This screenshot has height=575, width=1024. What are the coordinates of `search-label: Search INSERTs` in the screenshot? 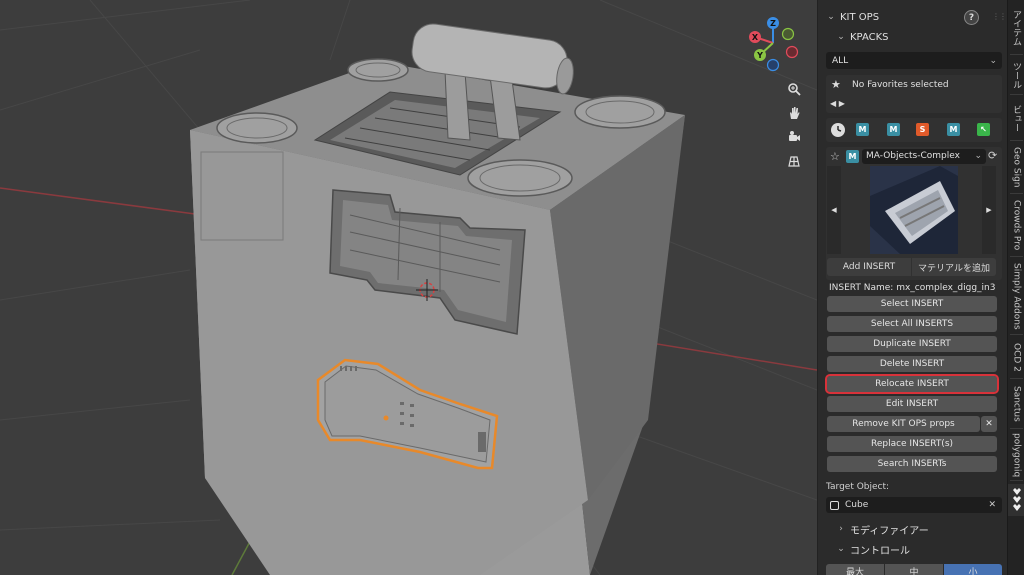 It's located at (912, 464).